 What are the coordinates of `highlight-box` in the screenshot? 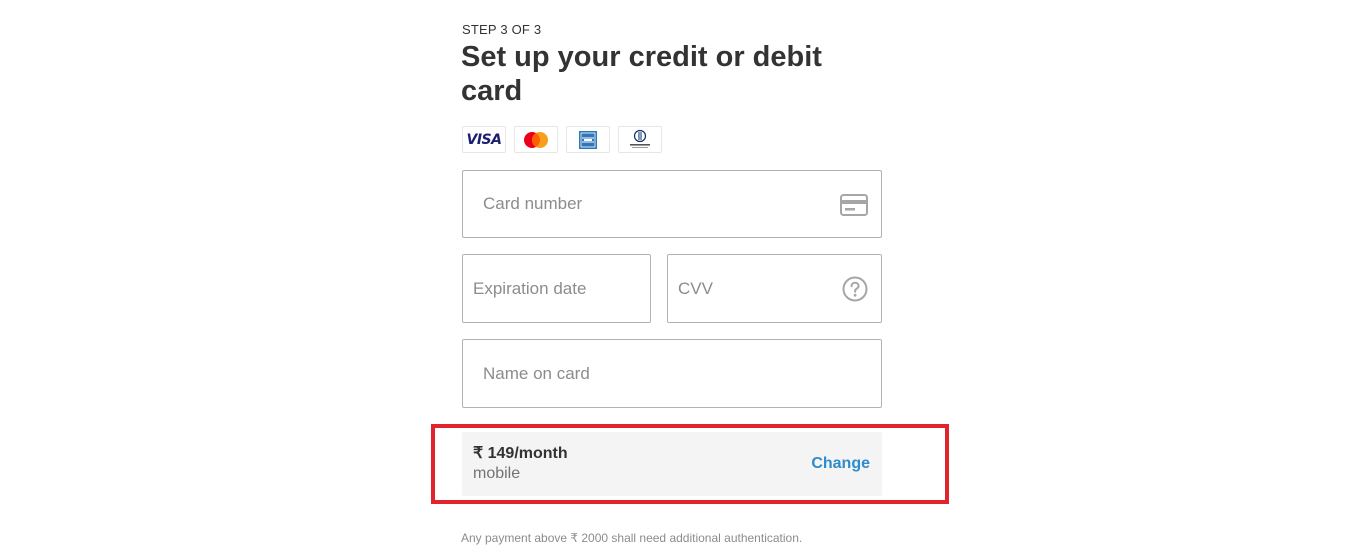 It's located at (690, 464).